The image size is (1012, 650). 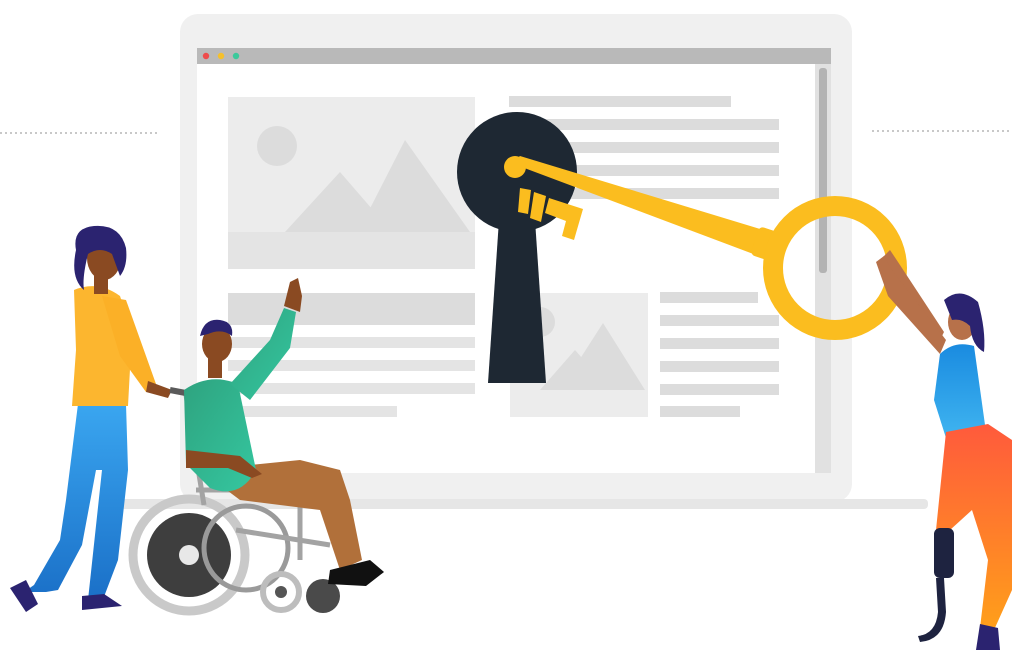 What do you see at coordinates (221, 56) in the screenshot?
I see `window-dot-yellow` at bounding box center [221, 56].